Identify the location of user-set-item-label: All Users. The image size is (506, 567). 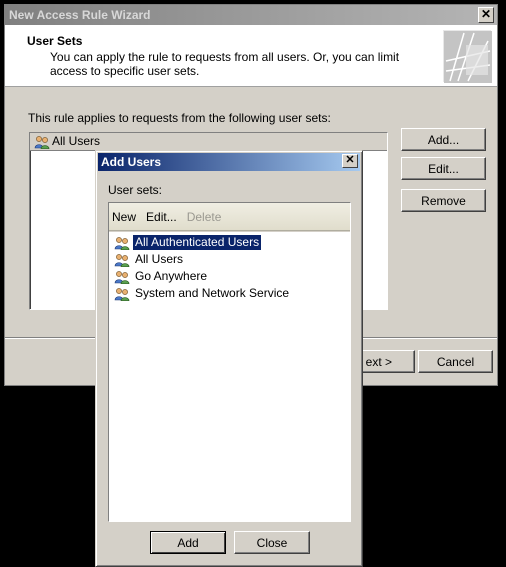
(159, 259).